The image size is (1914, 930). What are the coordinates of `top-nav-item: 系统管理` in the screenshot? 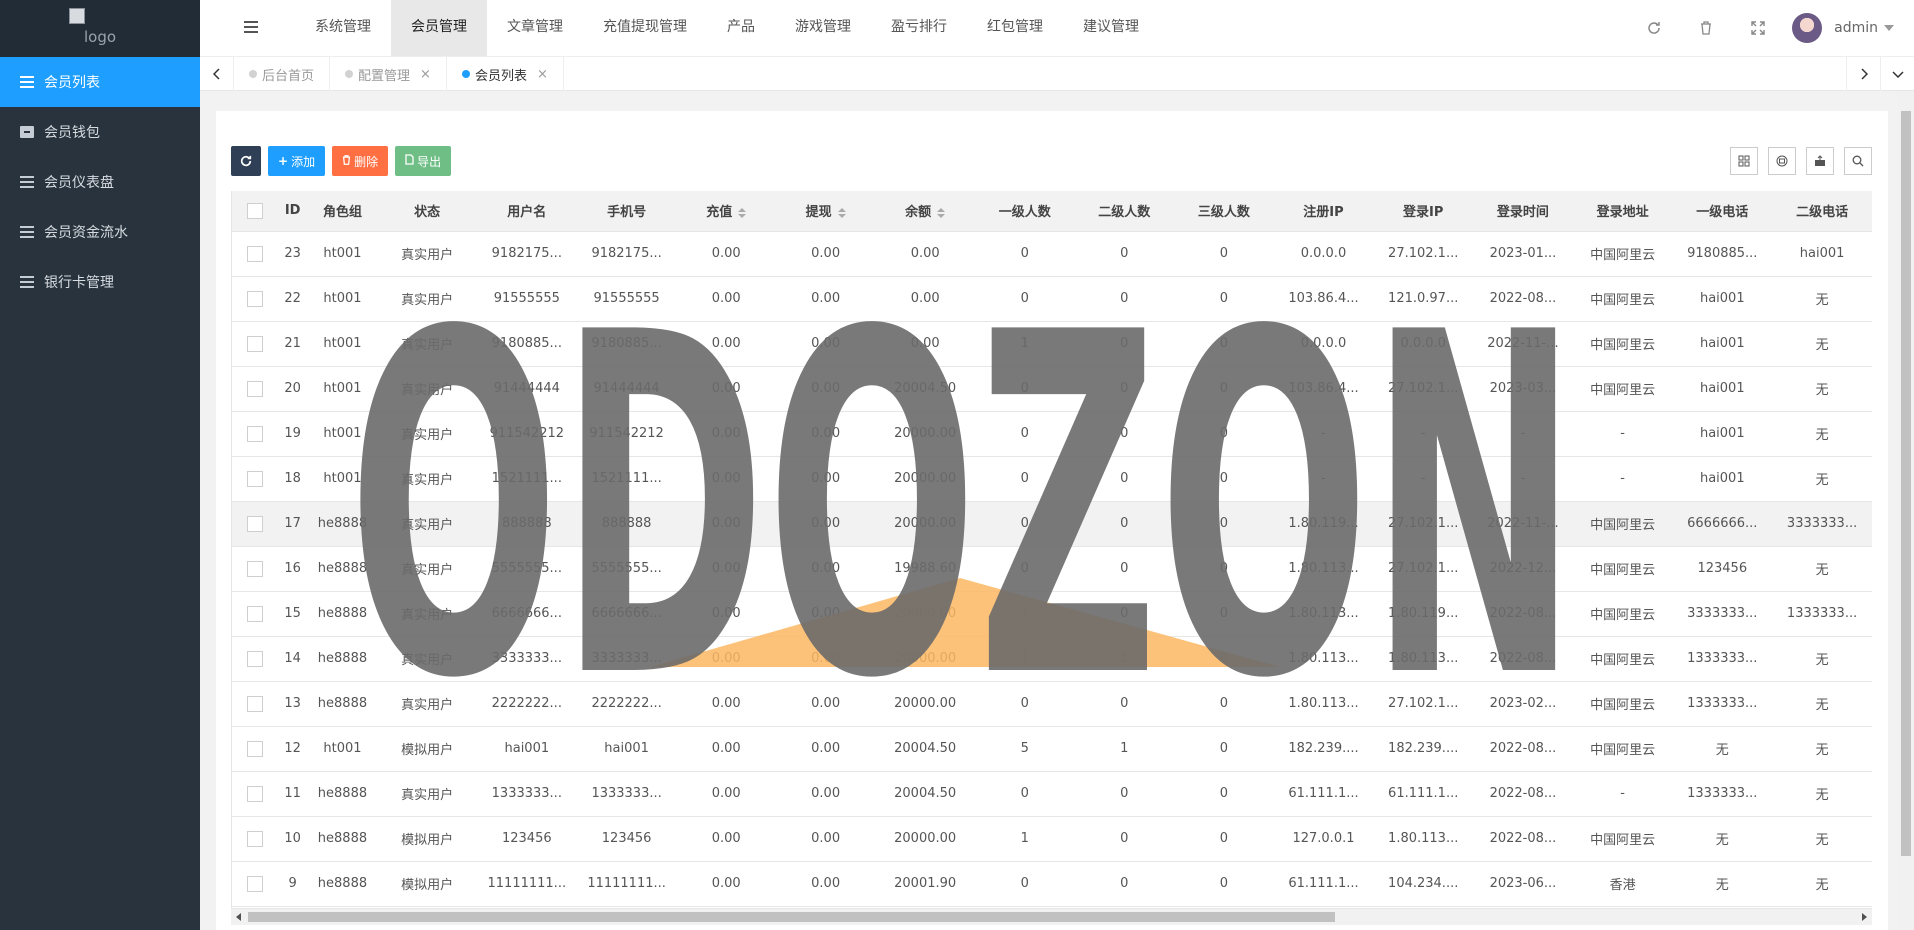 It's located at (343, 28).